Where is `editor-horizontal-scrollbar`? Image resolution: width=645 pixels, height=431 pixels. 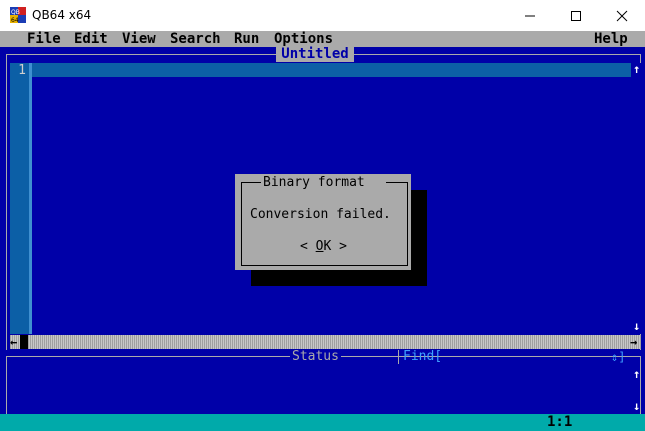 editor-horizontal-scrollbar is located at coordinates (325, 342).